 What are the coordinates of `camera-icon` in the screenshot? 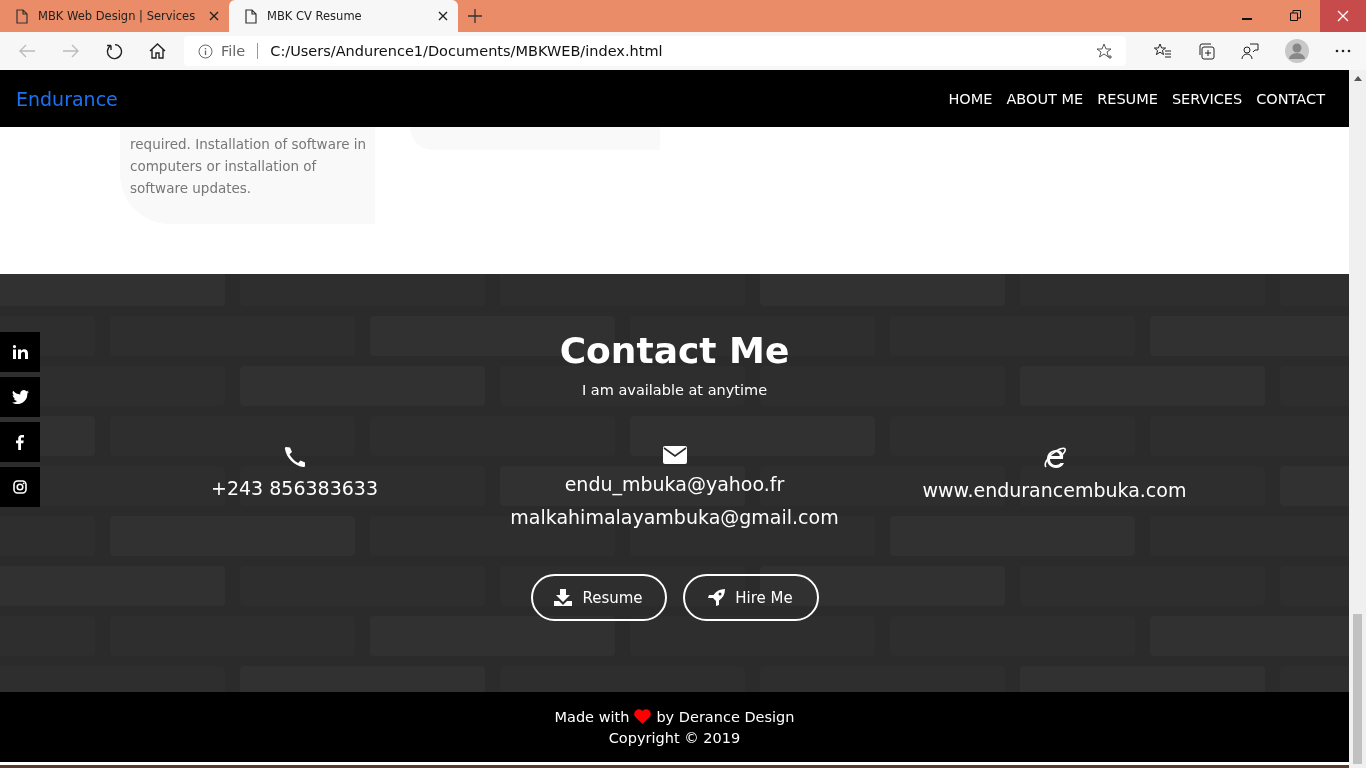 It's located at (20, 487).